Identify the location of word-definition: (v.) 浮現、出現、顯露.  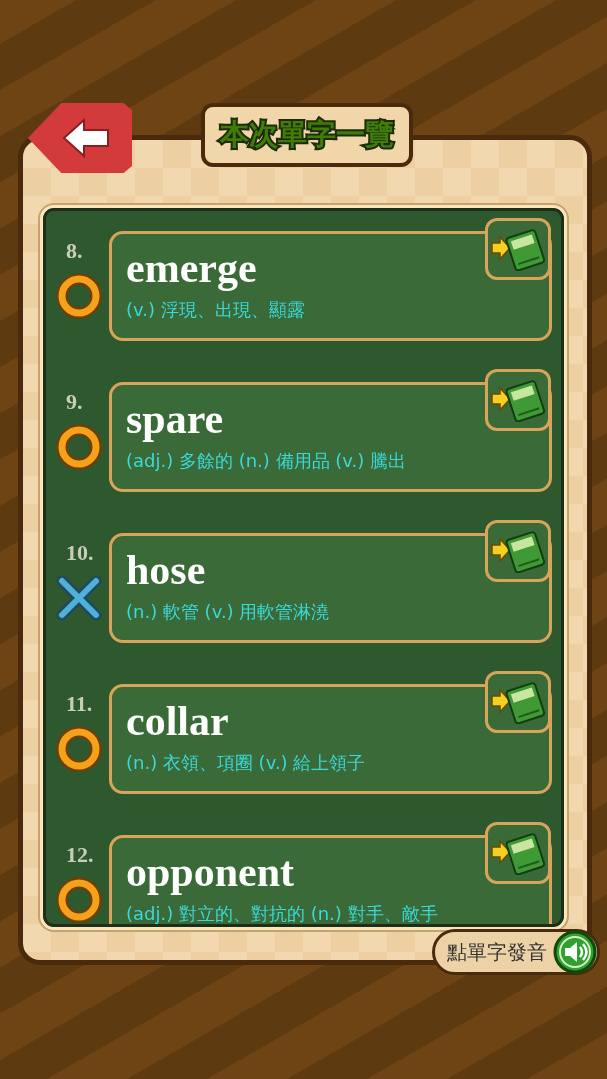
(215, 310).